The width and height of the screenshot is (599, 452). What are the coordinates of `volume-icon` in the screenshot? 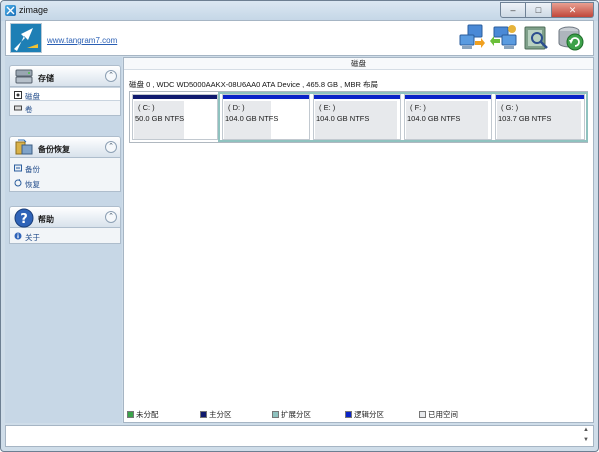 It's located at (18, 108).